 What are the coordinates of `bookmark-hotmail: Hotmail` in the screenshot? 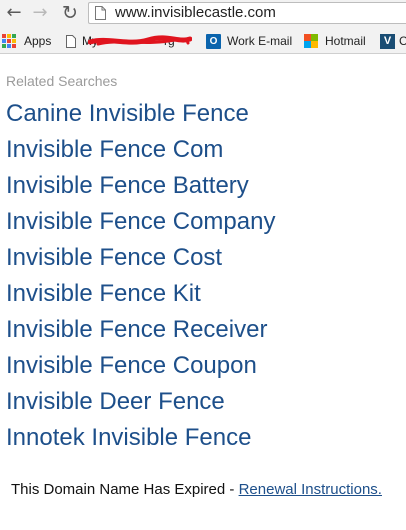 It's located at (335, 41).